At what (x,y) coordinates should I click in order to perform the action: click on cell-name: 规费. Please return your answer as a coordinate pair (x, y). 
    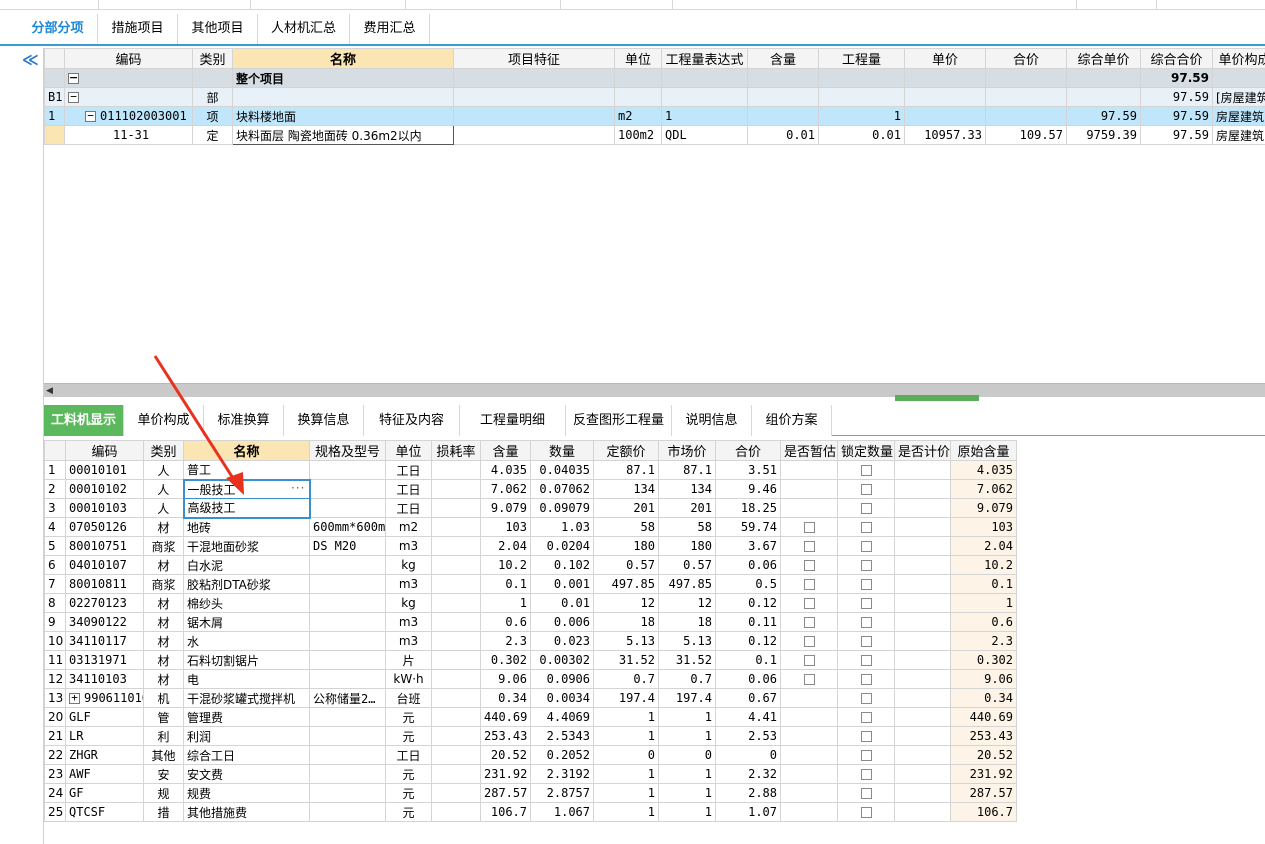
    Looking at the image, I should click on (246, 793).